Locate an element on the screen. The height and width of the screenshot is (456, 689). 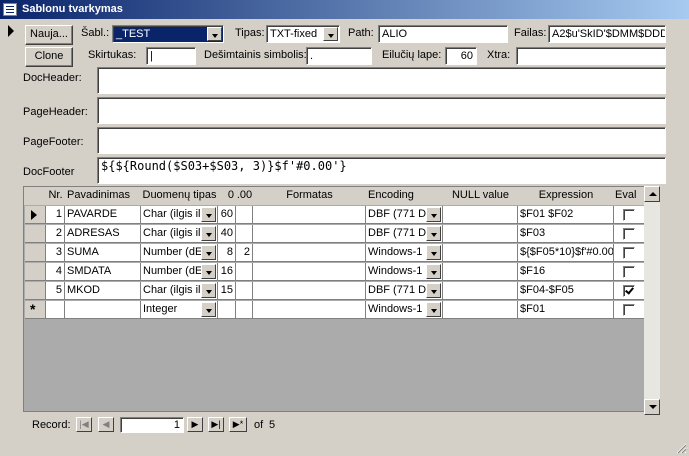
cell-nr: 5 is located at coordinates (55, 291).